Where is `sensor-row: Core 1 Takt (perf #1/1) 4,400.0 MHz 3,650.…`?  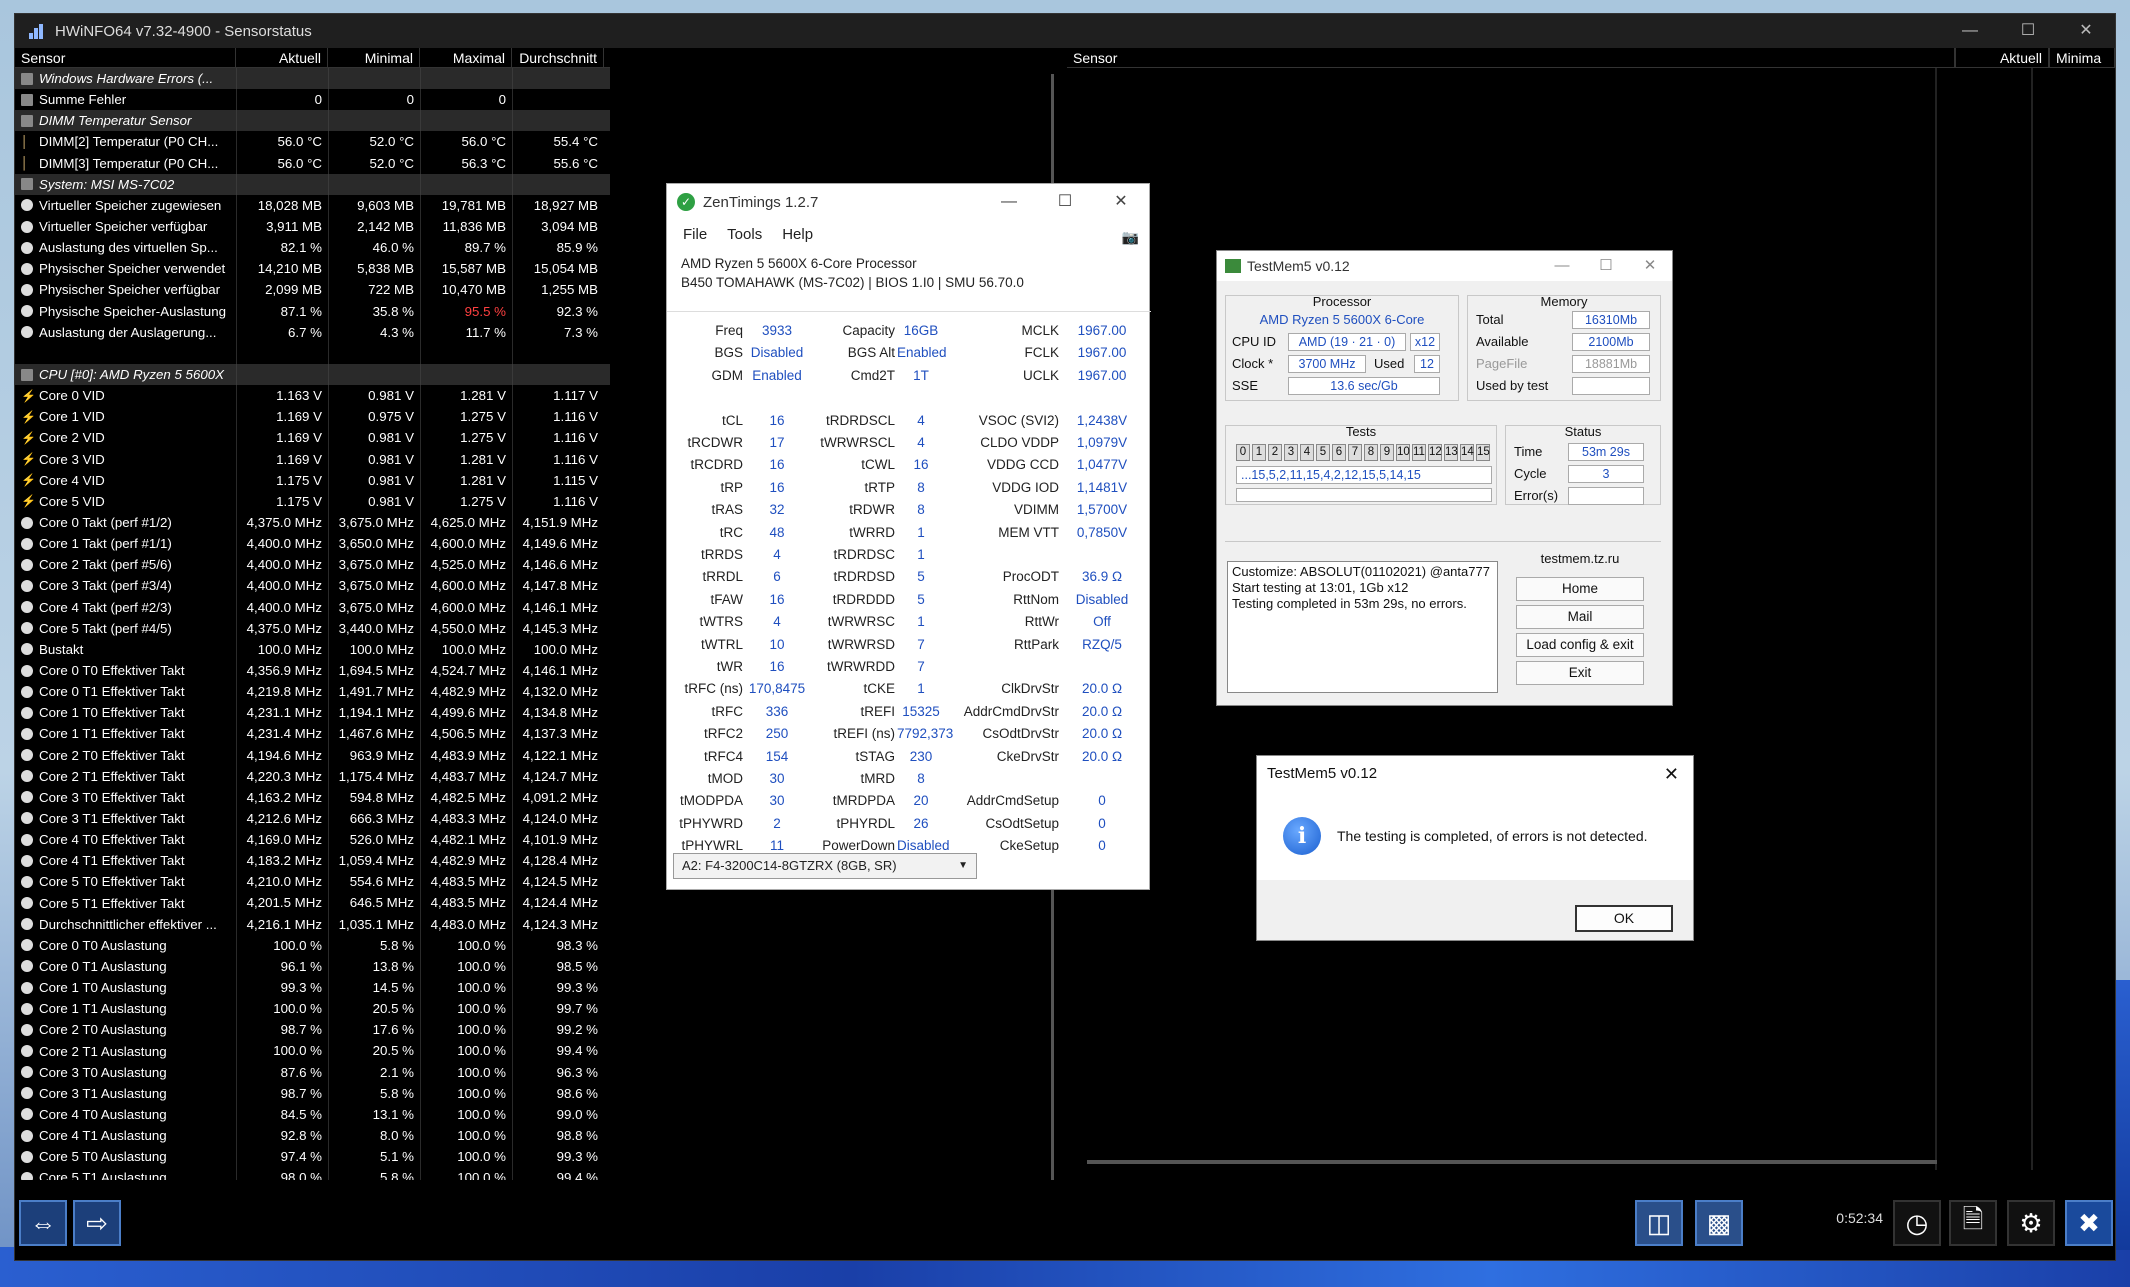
sensor-row: Core 1 Takt (perf #1/1) 4,400.0 MHz 3,650.… is located at coordinates (312, 544).